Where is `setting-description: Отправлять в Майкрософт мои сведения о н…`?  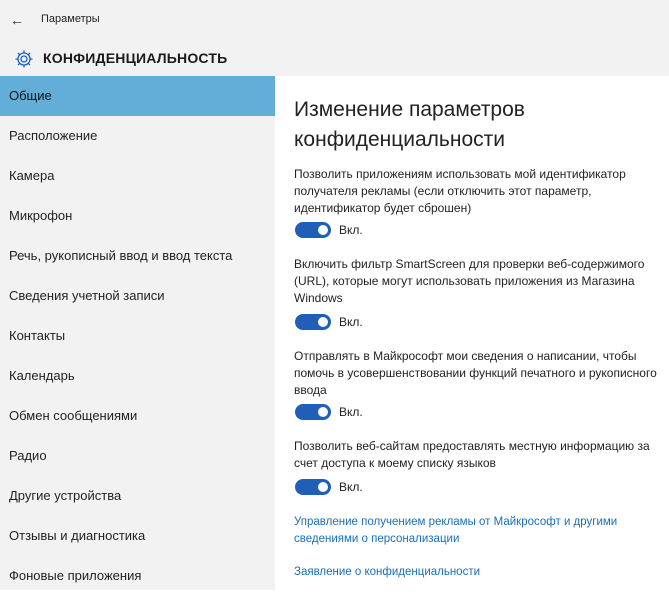 setting-description: Отправлять в Майкрософт мои сведения о н… is located at coordinates (475, 373).